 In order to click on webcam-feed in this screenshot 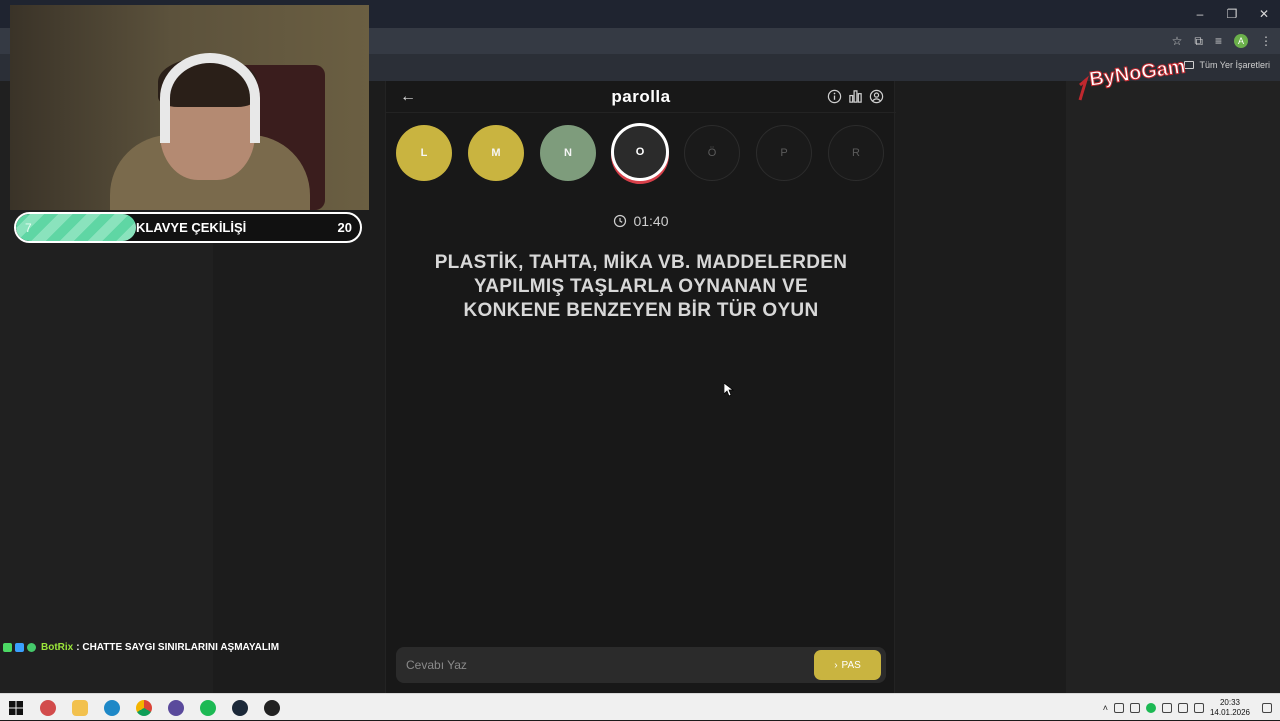, I will do `click(189, 107)`.